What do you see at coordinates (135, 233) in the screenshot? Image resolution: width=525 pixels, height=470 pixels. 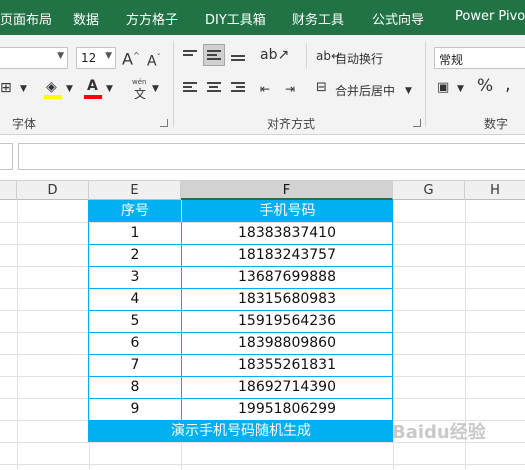 I see `table-cell-index: 1` at bounding box center [135, 233].